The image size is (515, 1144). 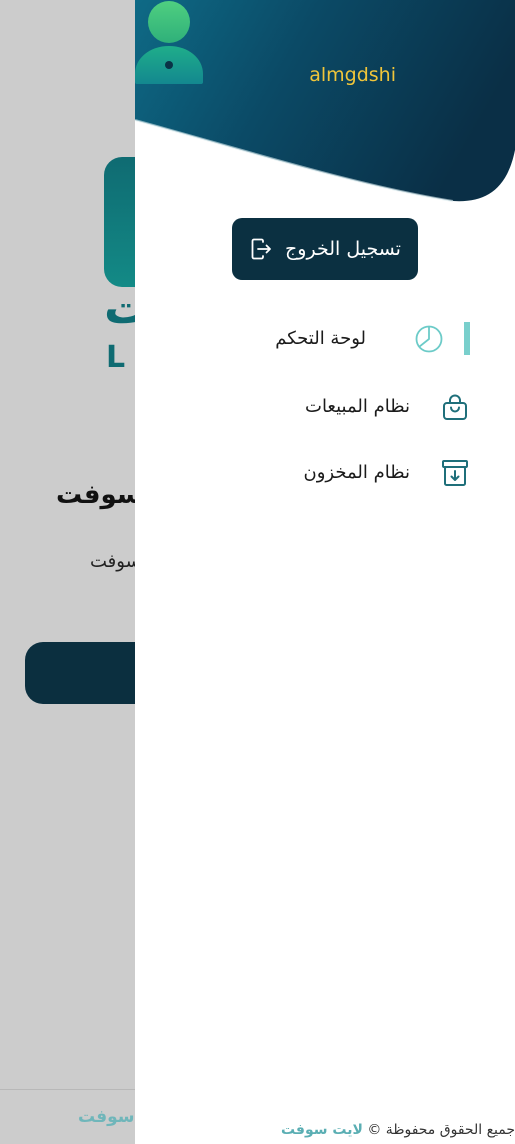 What do you see at coordinates (357, 406) in the screenshot?
I see `menu-item-label: نظام المبيعات` at bounding box center [357, 406].